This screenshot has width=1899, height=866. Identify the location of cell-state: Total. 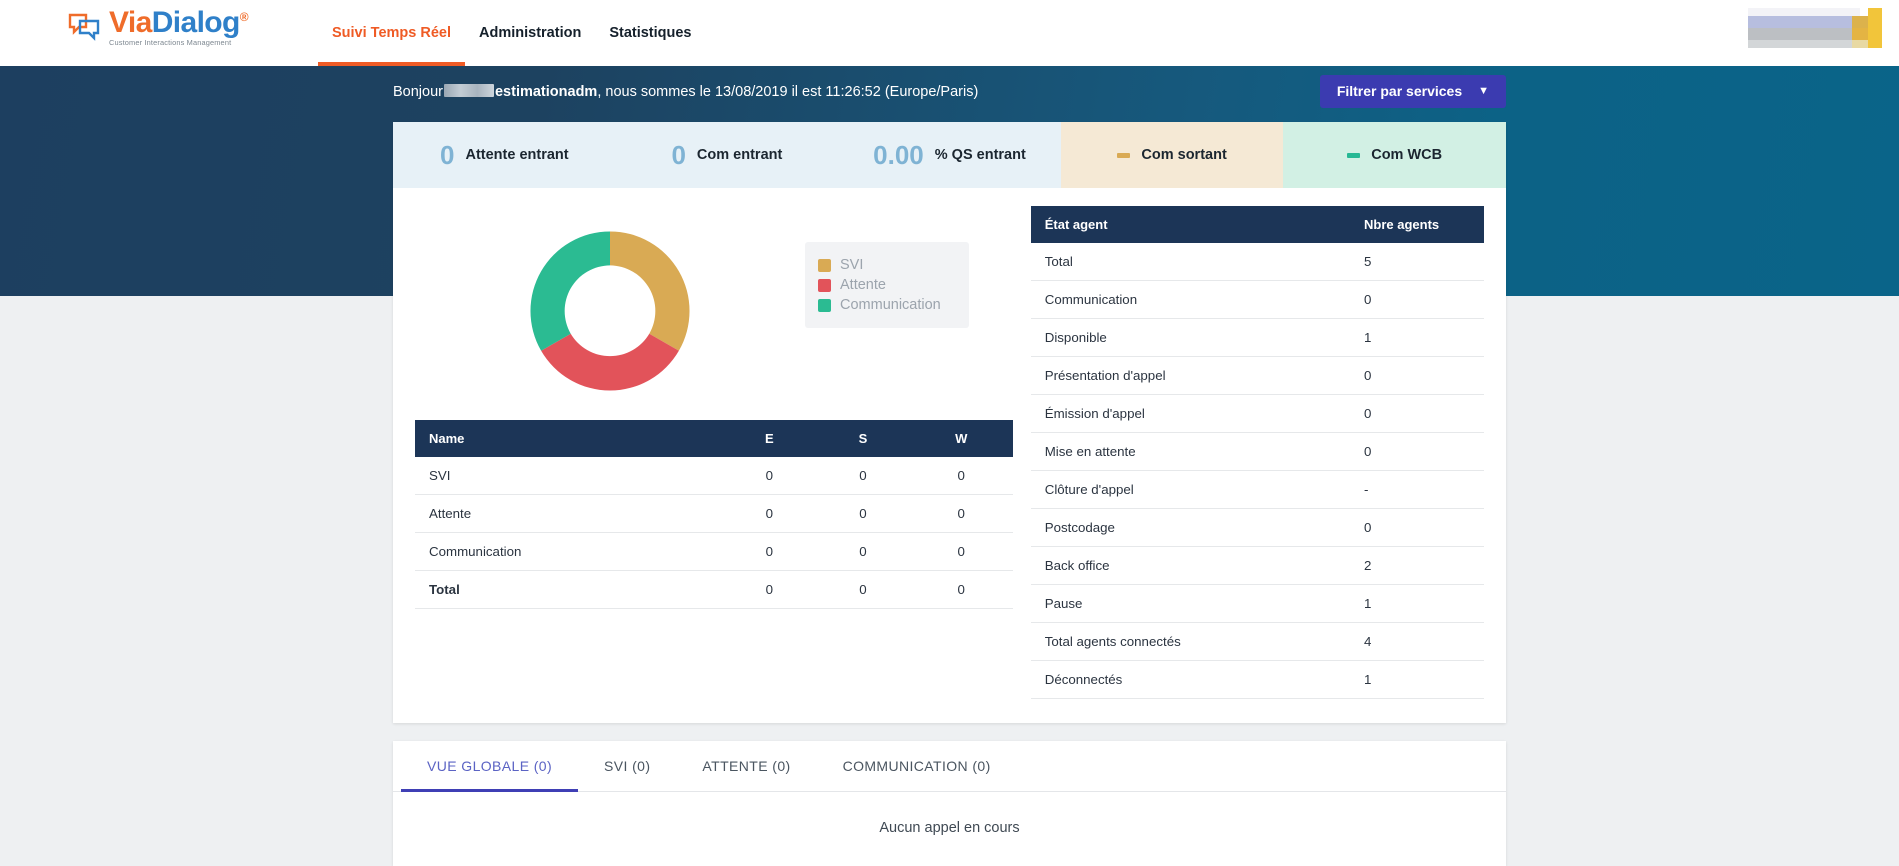
(1197, 262).